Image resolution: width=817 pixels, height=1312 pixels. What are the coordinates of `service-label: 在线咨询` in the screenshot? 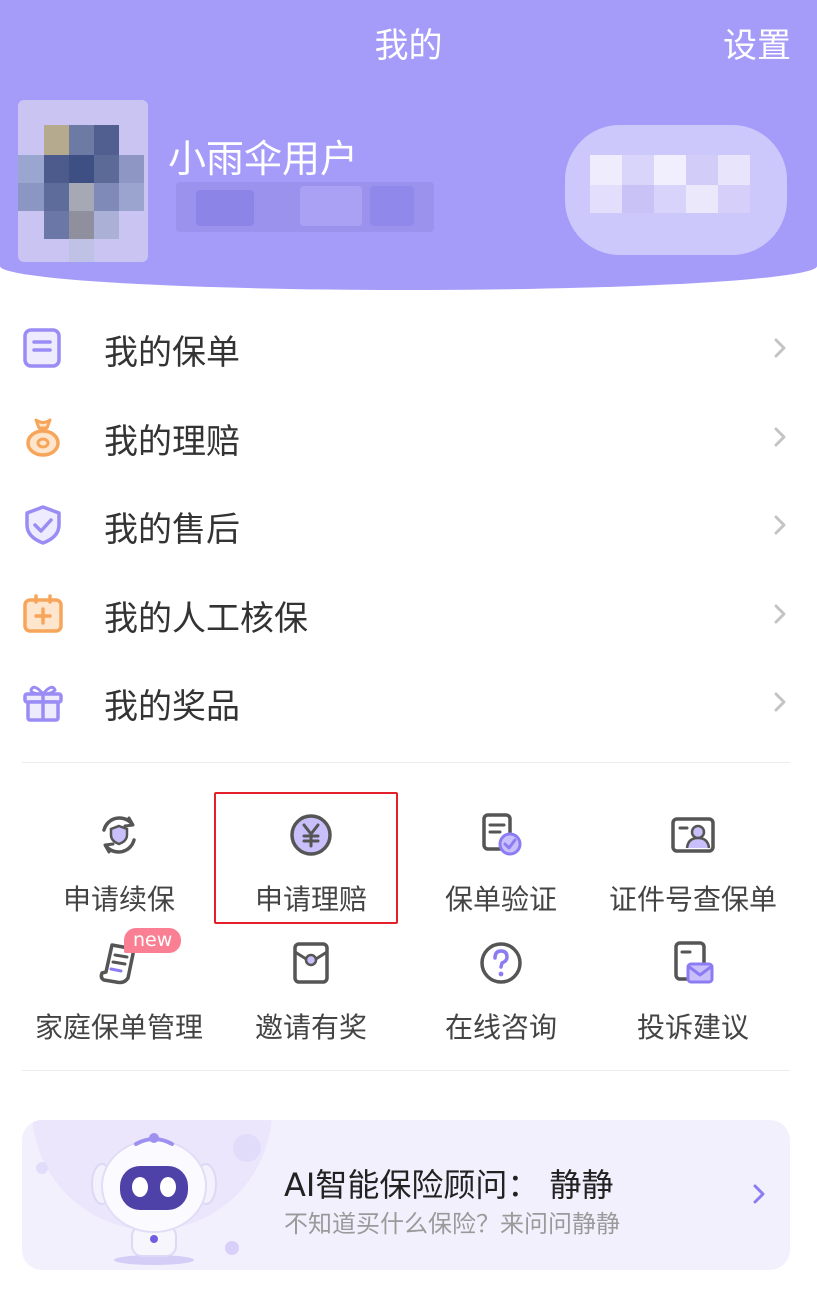 It's located at (500, 1027).